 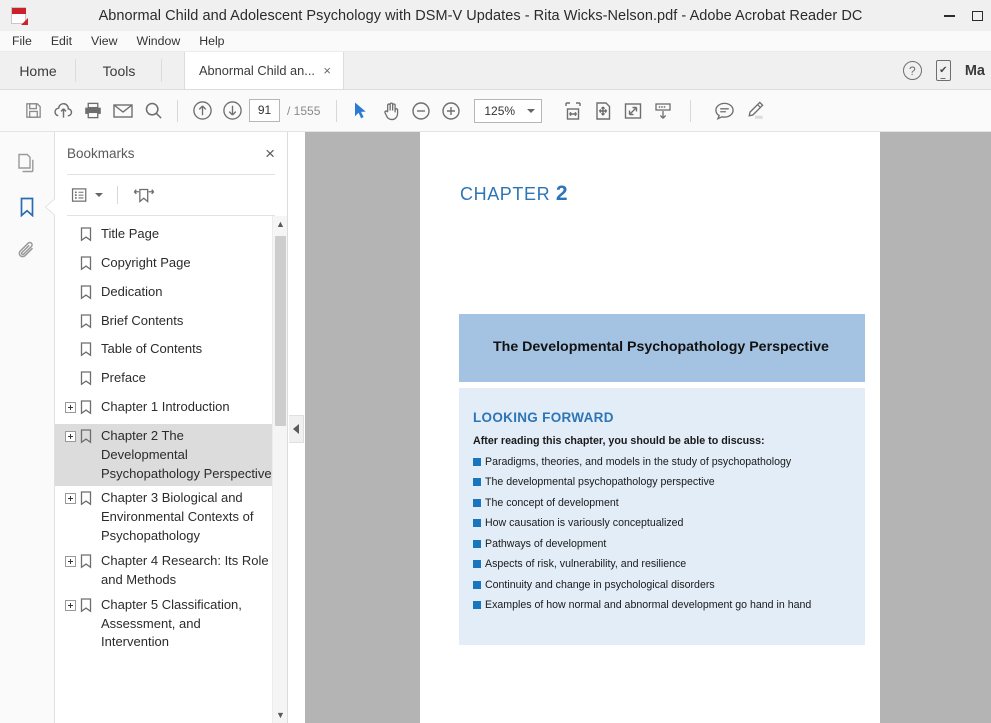 I want to click on tab-strip-right: ? ✔ Ma, so click(x=946, y=70).